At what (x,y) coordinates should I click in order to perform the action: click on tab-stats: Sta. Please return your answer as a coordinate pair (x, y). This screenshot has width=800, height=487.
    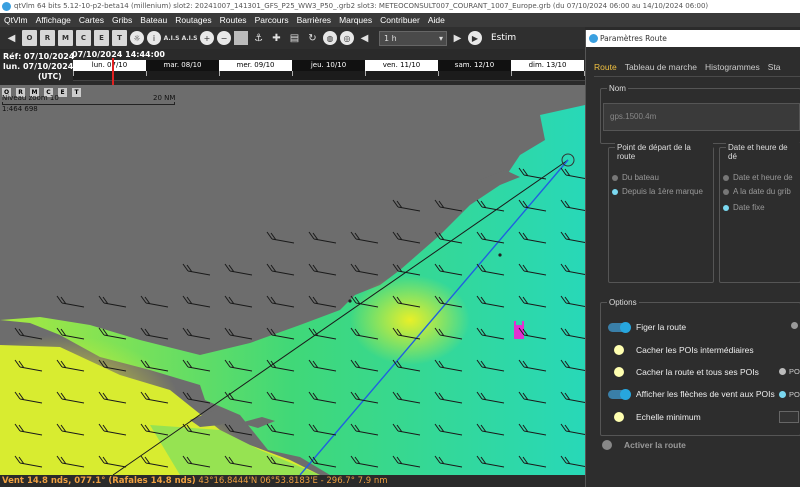
    Looking at the image, I should click on (774, 67).